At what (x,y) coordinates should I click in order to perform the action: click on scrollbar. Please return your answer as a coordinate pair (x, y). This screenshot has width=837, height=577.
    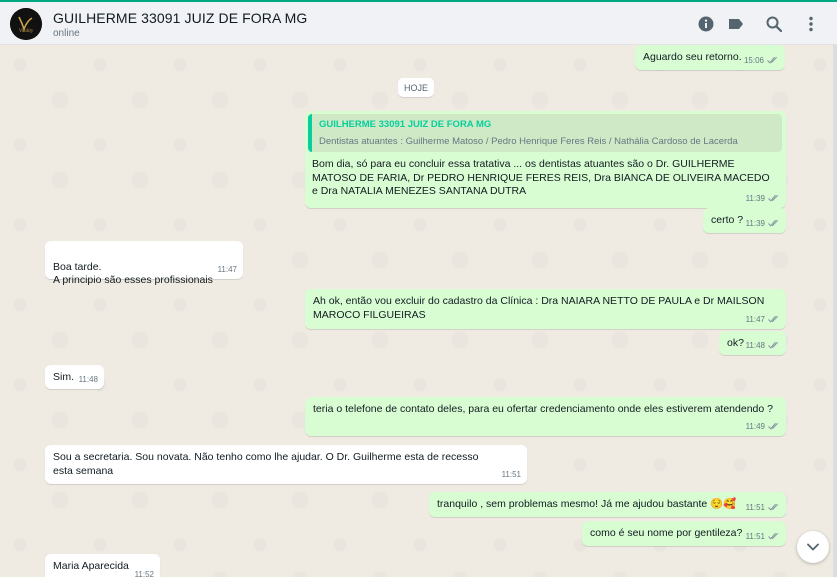
    Looking at the image, I should click on (835, 311).